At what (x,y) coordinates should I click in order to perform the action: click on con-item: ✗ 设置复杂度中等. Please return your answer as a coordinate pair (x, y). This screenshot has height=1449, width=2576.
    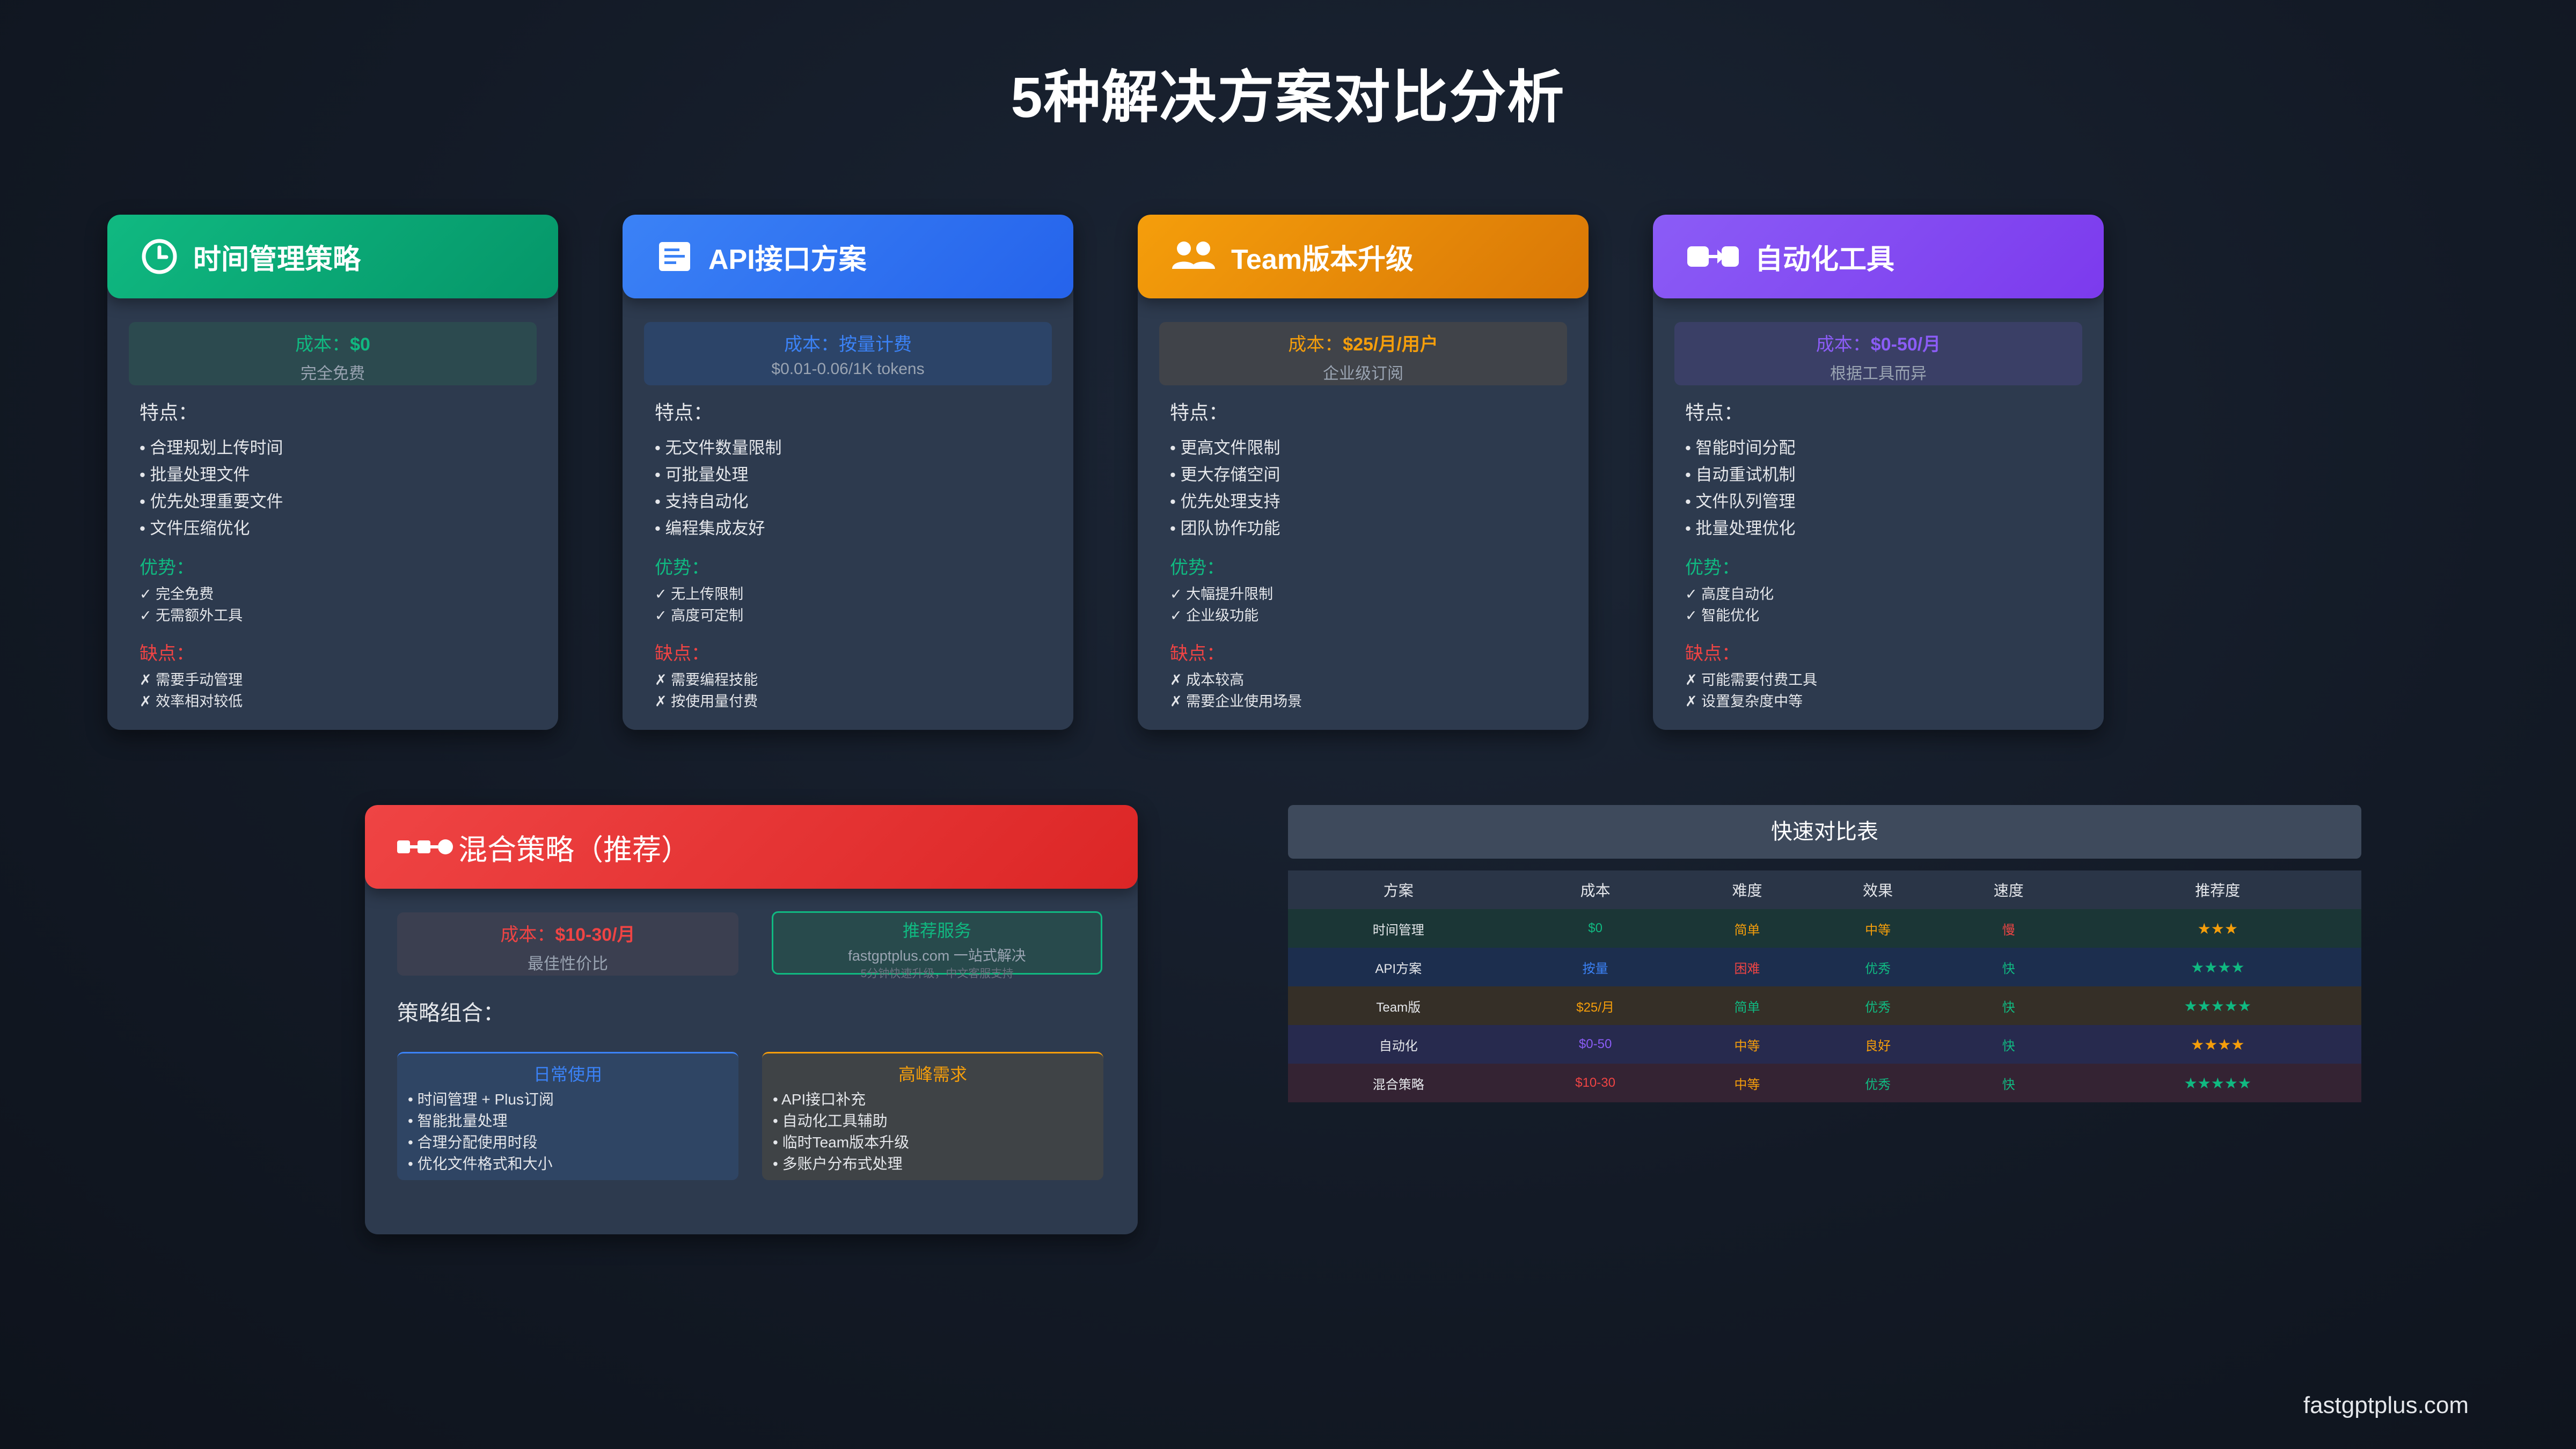
    Looking at the image, I should click on (1744, 701).